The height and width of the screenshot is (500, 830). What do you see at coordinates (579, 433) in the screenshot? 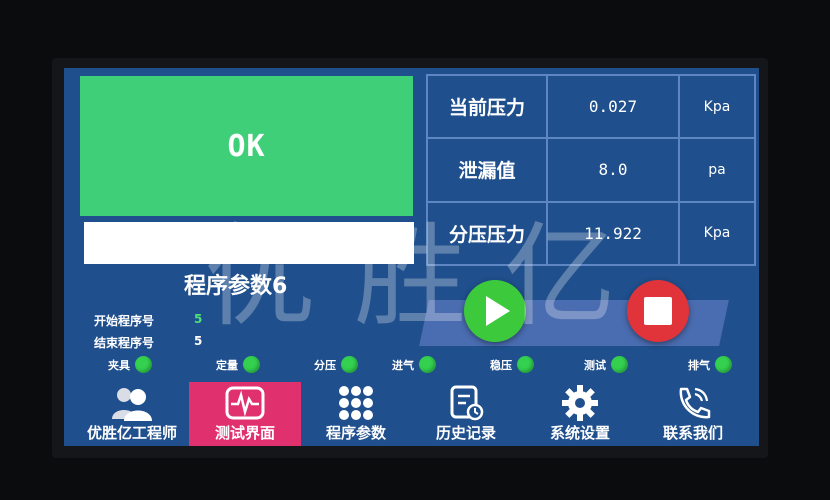
I see `nav-label: 系统设置` at bounding box center [579, 433].